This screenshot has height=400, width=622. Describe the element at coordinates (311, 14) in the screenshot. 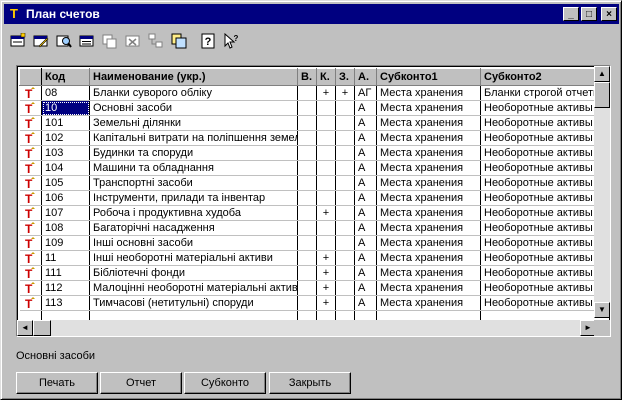

I see `title-bar: T План счетов _ □ ×` at that location.